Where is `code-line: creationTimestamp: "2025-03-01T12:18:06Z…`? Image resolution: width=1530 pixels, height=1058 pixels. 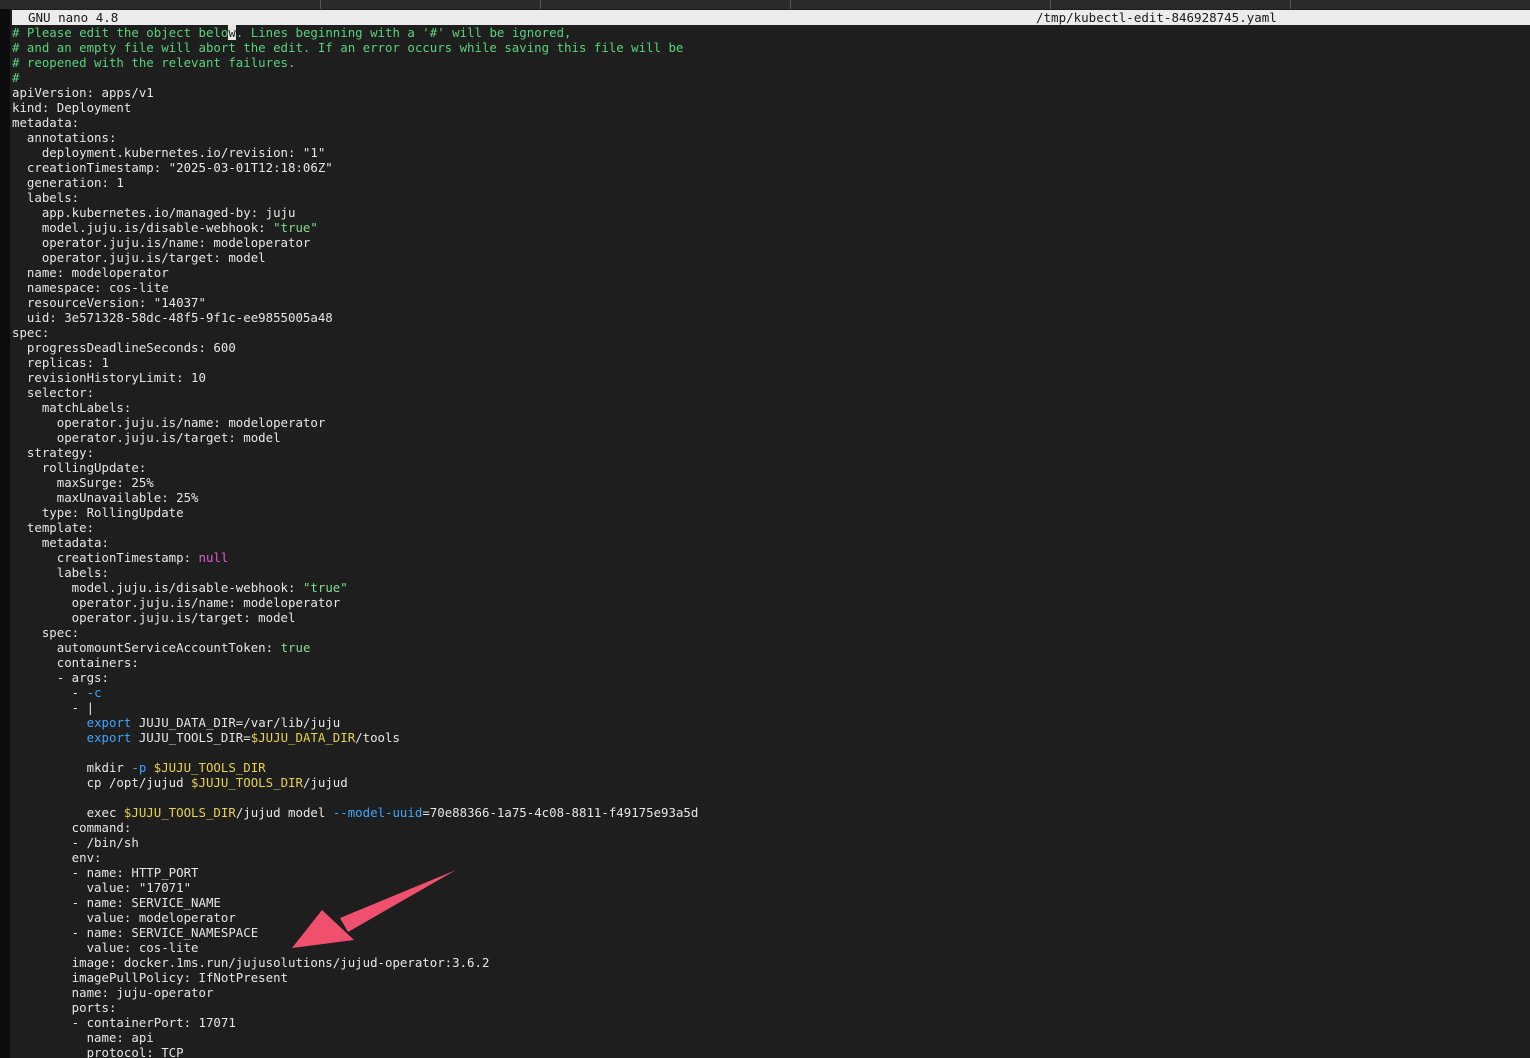 code-line: creationTimestamp: "2025-03-01T12:18:06Z… is located at coordinates (767, 167).